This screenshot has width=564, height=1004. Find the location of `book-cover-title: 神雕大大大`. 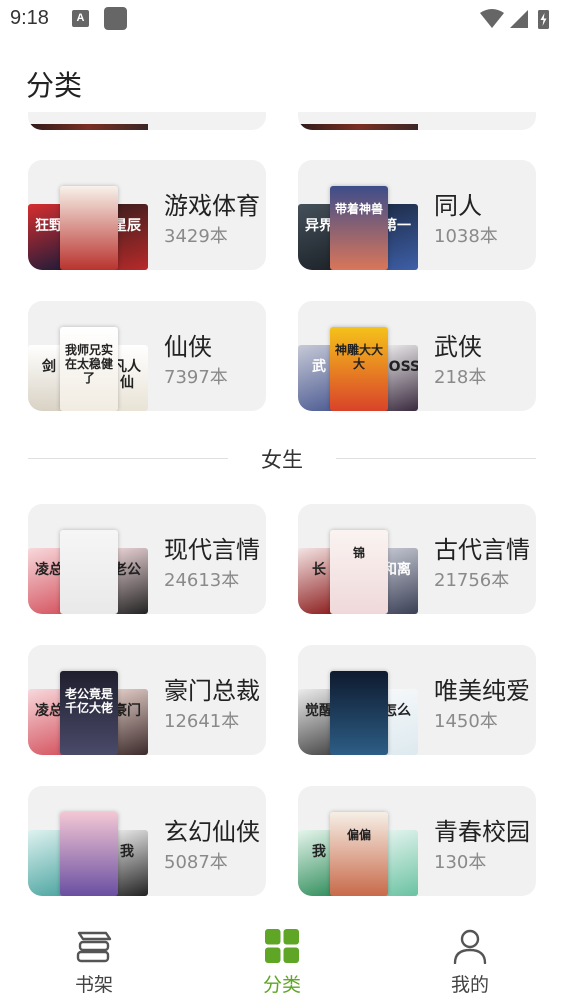

book-cover-title: 神雕大大大 is located at coordinates (358, 357).